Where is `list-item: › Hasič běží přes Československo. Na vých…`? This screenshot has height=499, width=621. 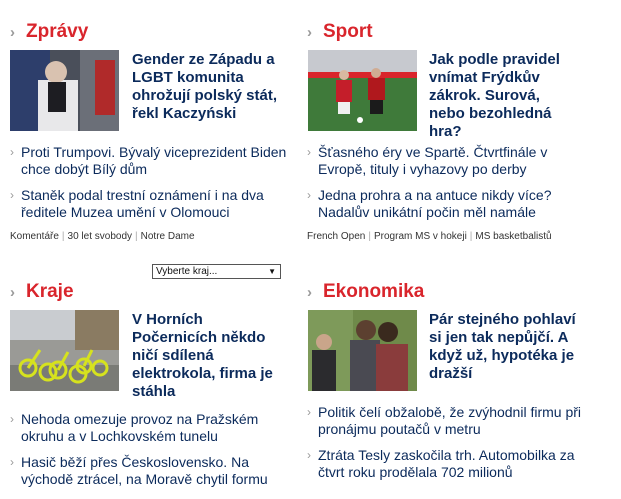
list-item: › Hasič běží přes Československo. Na vých… is located at coordinates (155, 471).